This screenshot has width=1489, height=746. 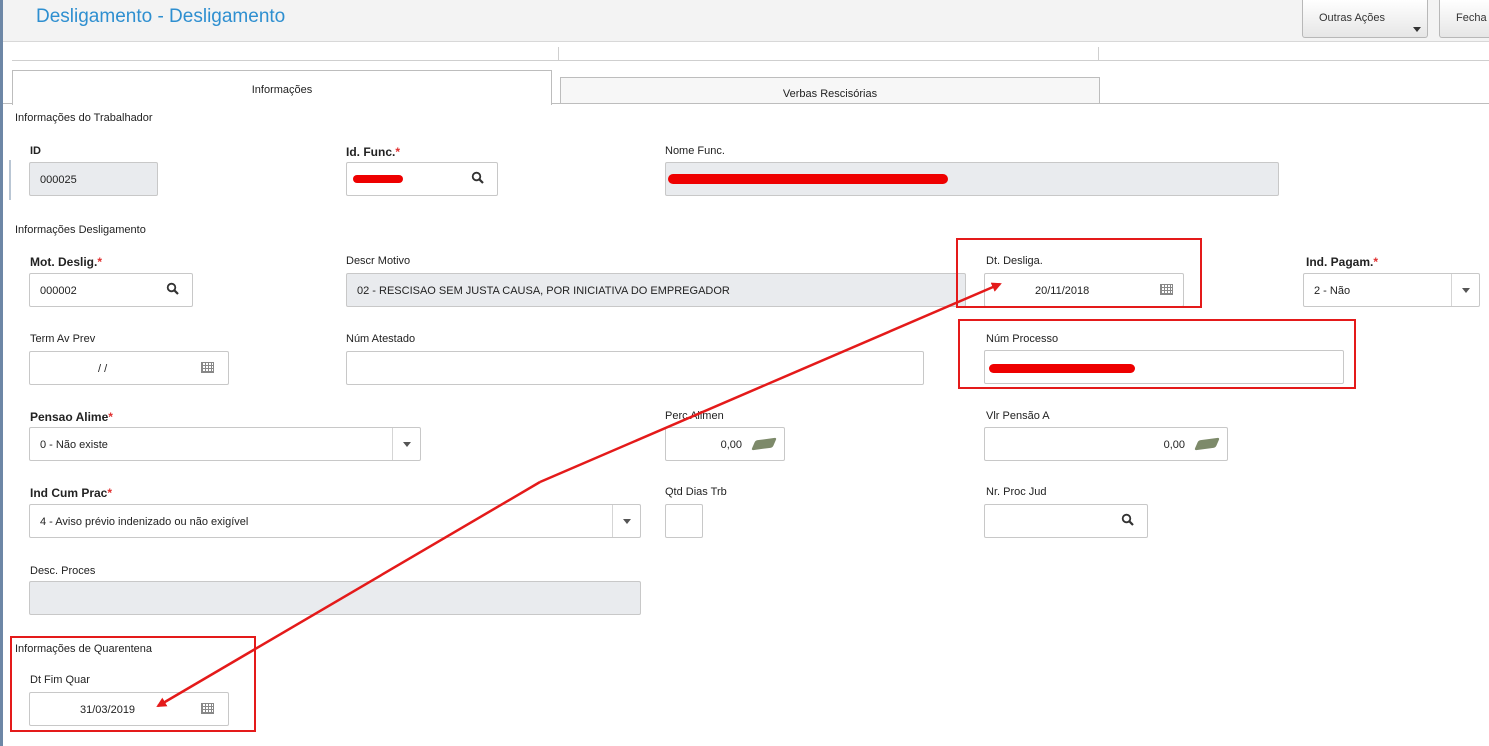 What do you see at coordinates (770, 383) in the screenshot?
I see `arrow-to-dt-desliga` at bounding box center [770, 383].